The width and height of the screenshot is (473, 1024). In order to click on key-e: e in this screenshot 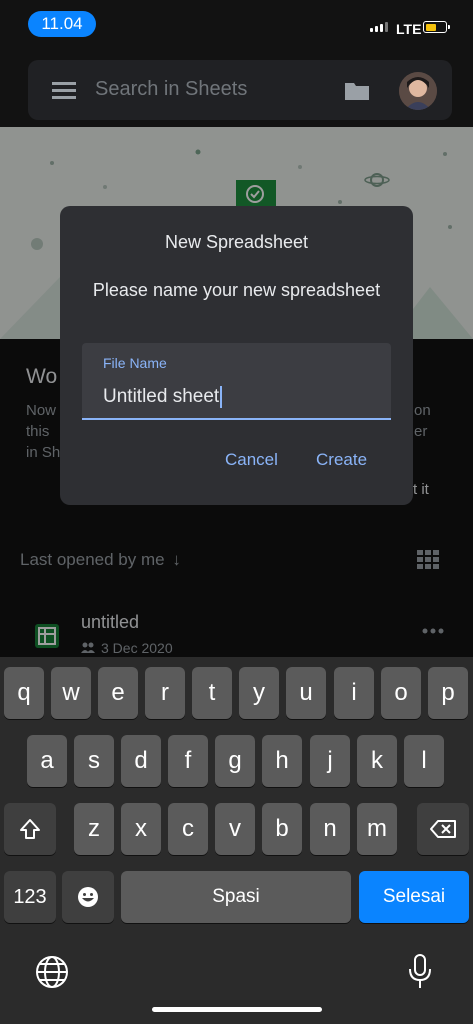, I will do `click(118, 693)`.